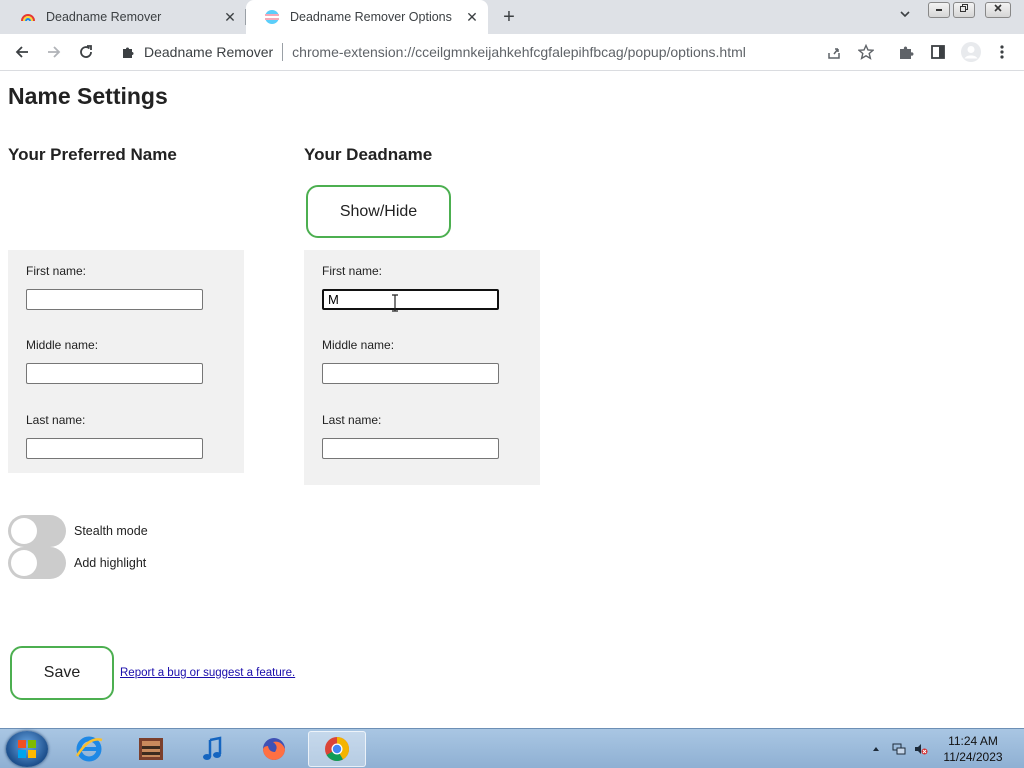 The image size is (1024, 768). I want to click on add-highlight-label: Add highlight, so click(110, 563).